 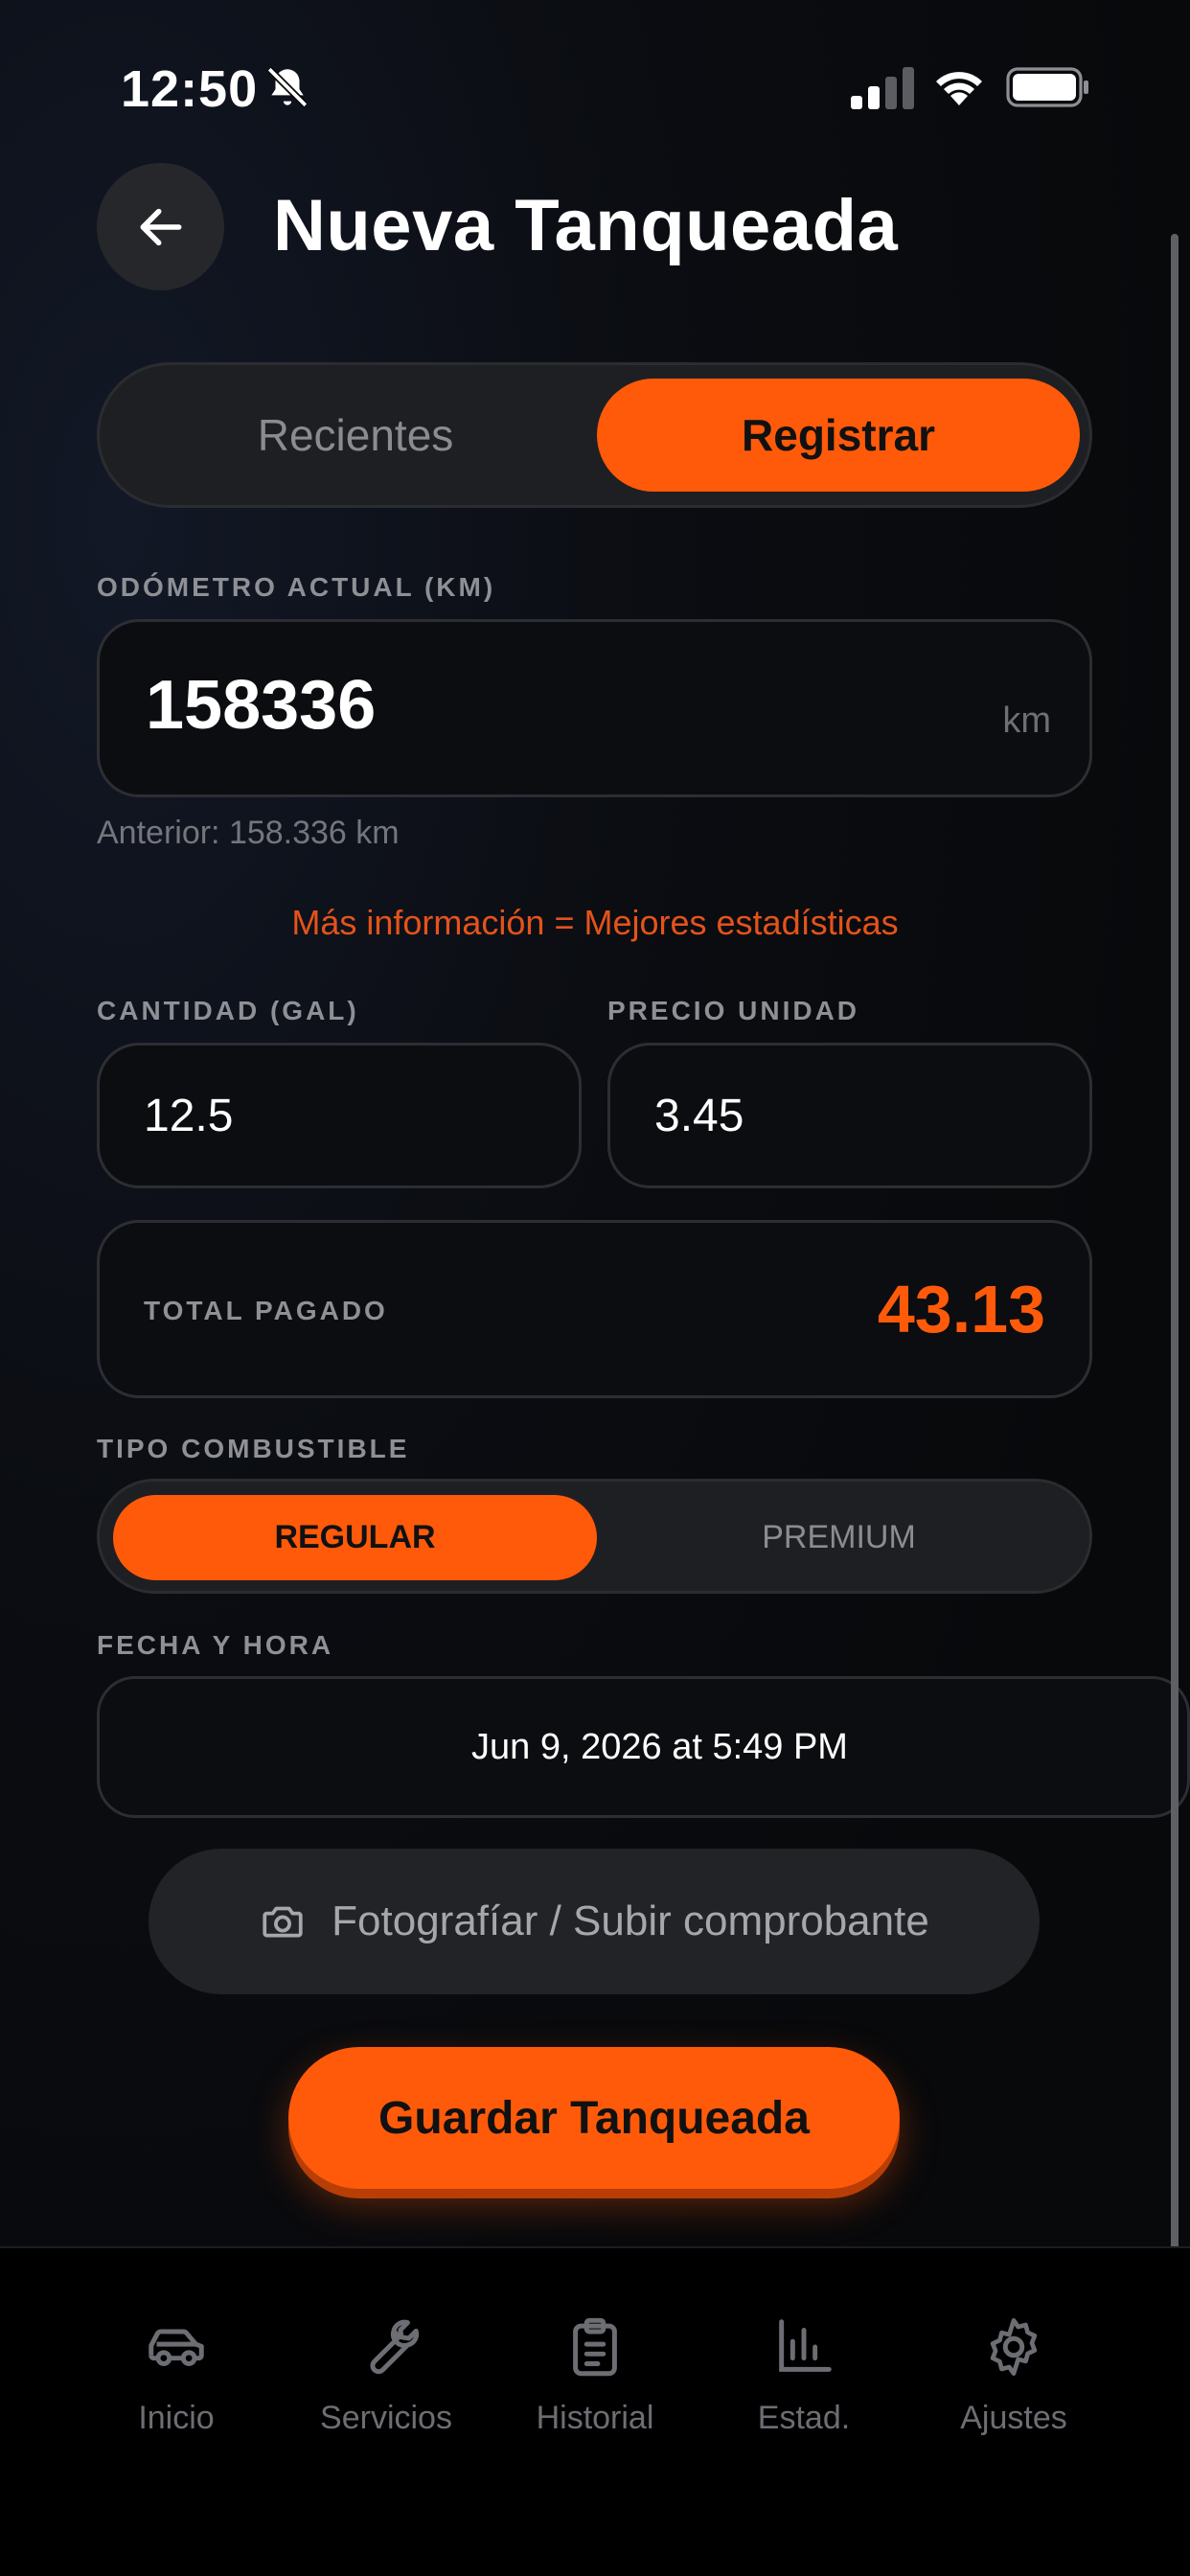 I want to click on nav-label-inicio: Inicio, so click(x=177, y=2418).